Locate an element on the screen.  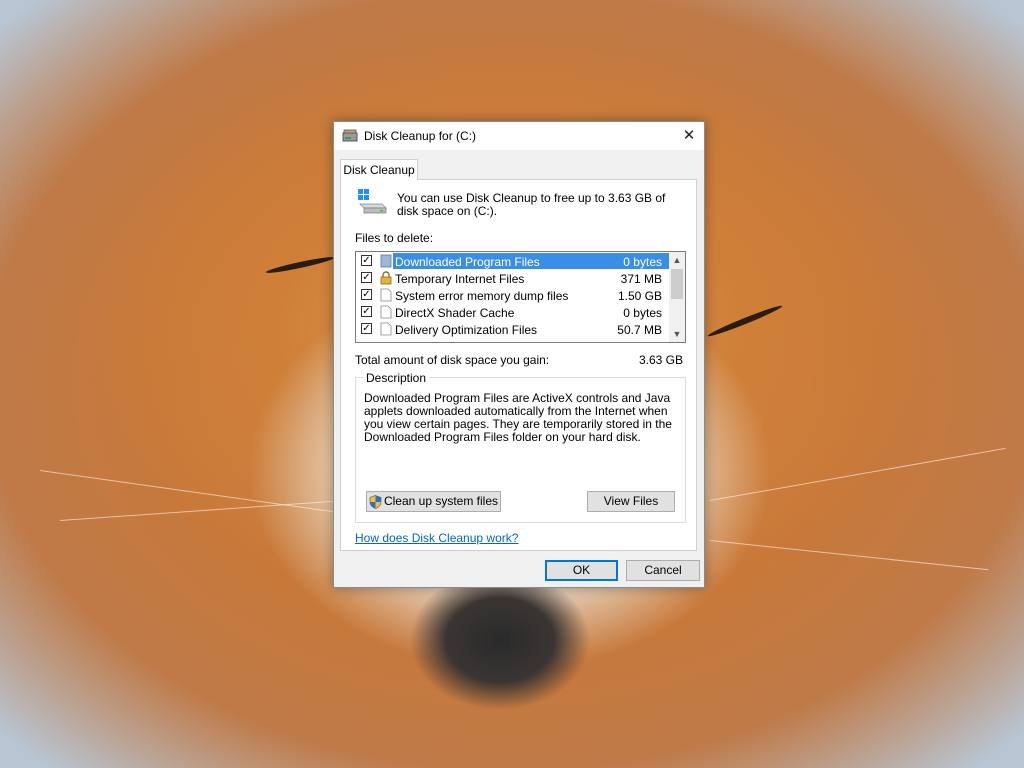
close-button: ✕ is located at coordinates (689, 136).